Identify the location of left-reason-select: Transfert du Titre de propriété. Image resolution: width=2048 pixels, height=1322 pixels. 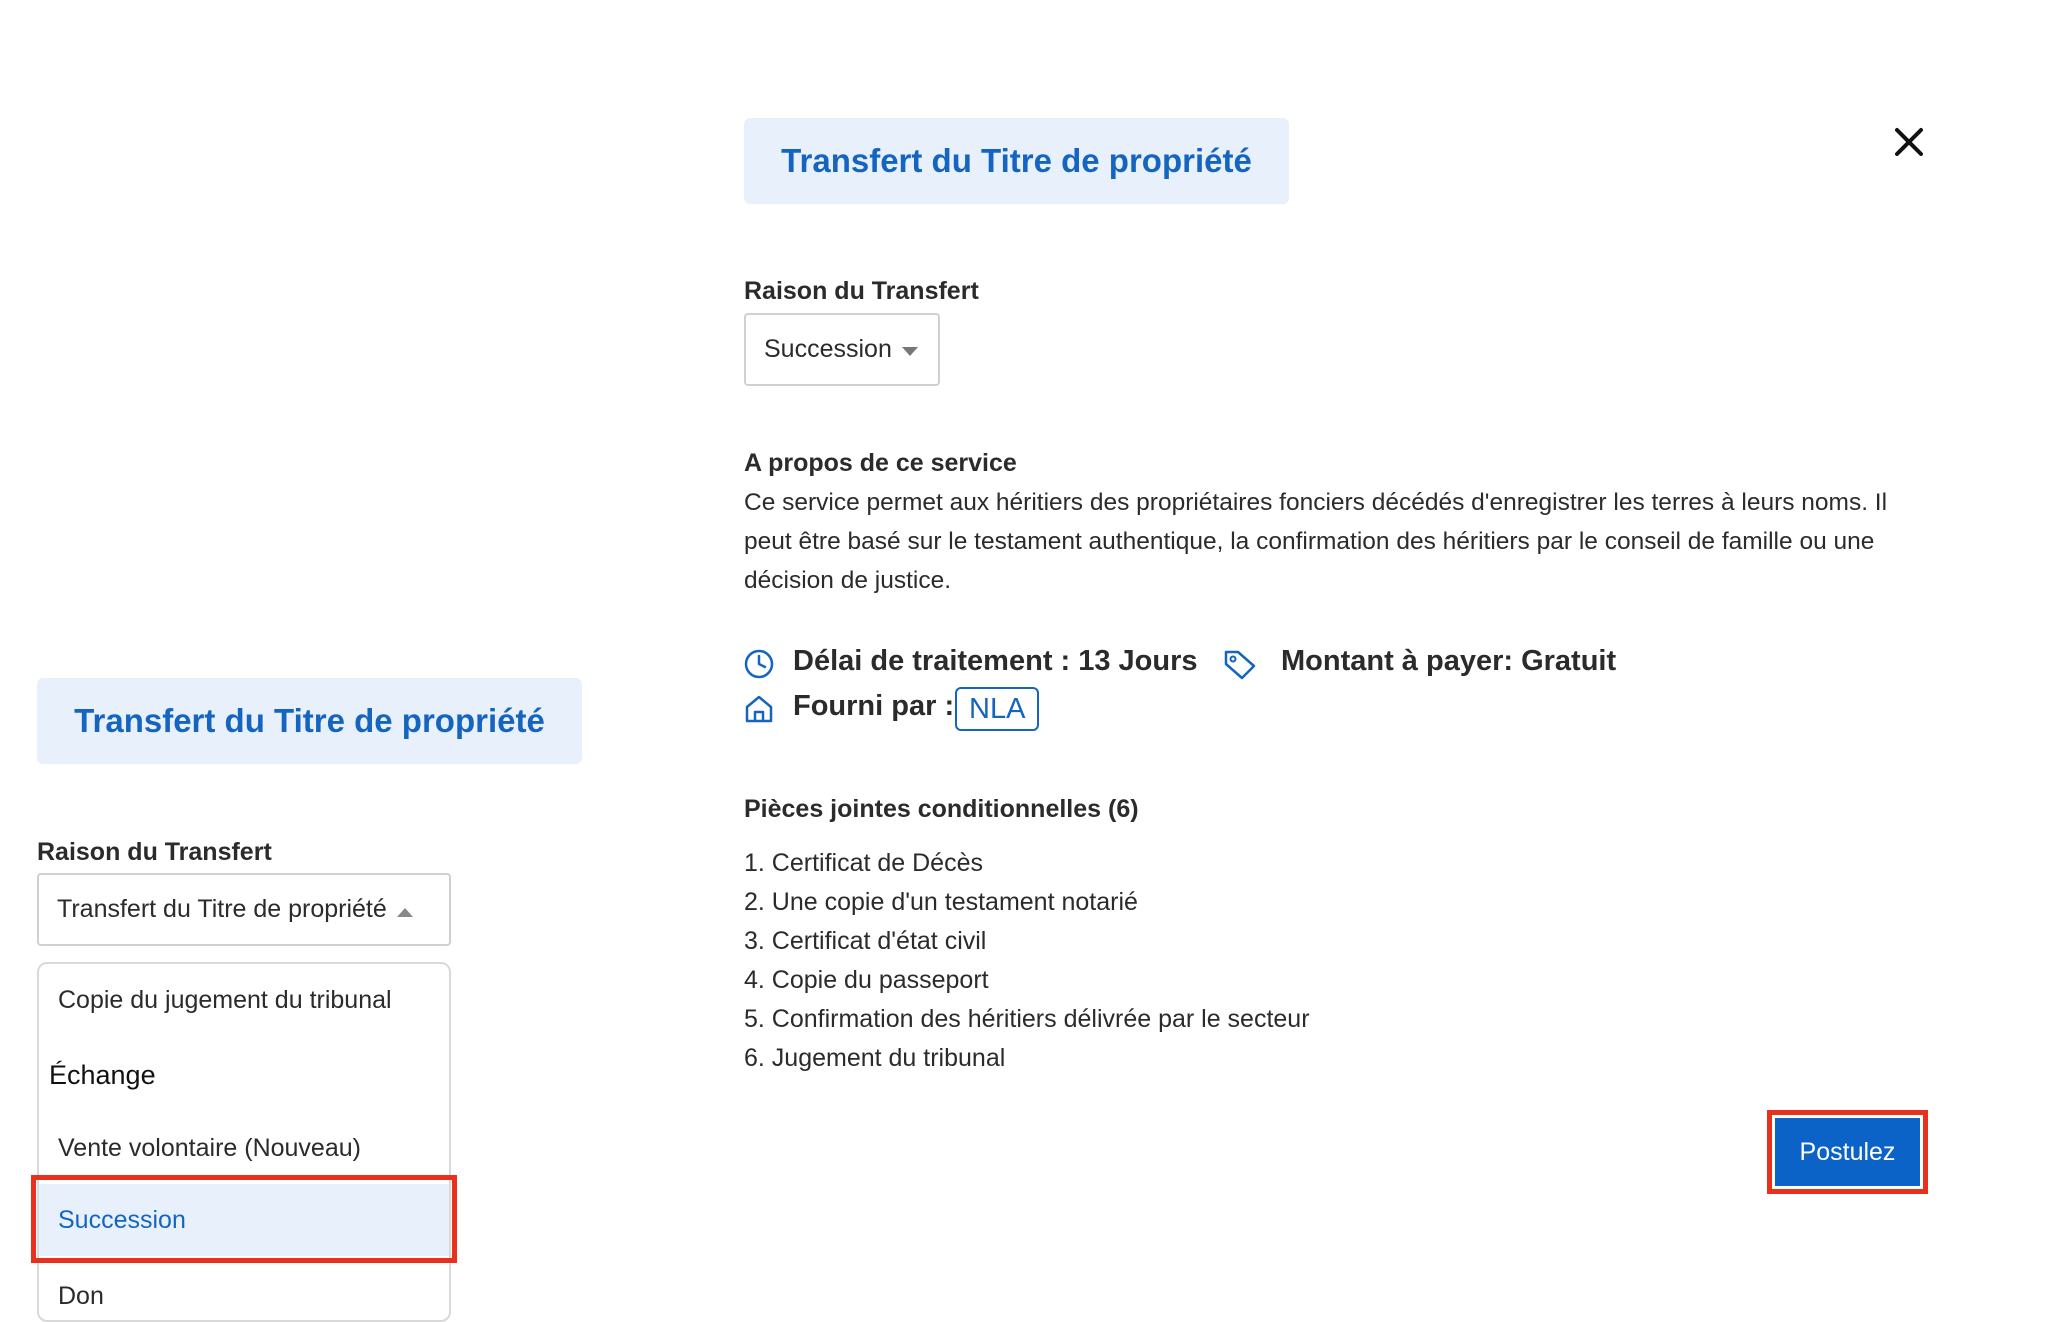
(244, 909).